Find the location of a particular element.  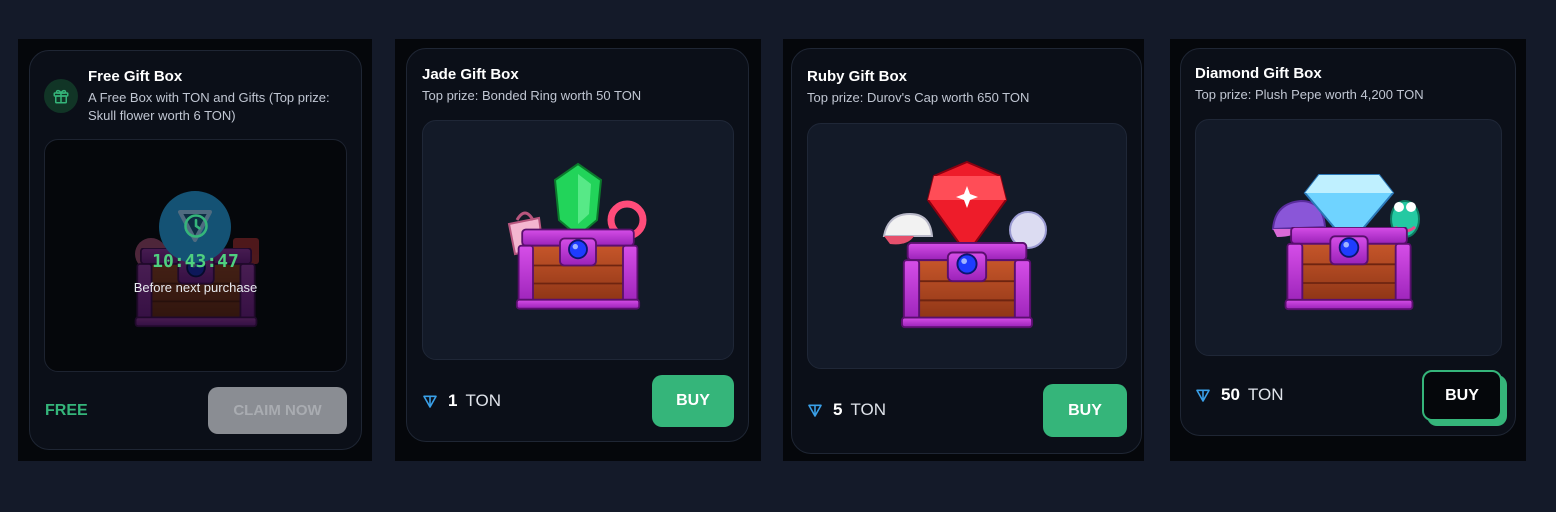

jade-box-preview is located at coordinates (578, 240).